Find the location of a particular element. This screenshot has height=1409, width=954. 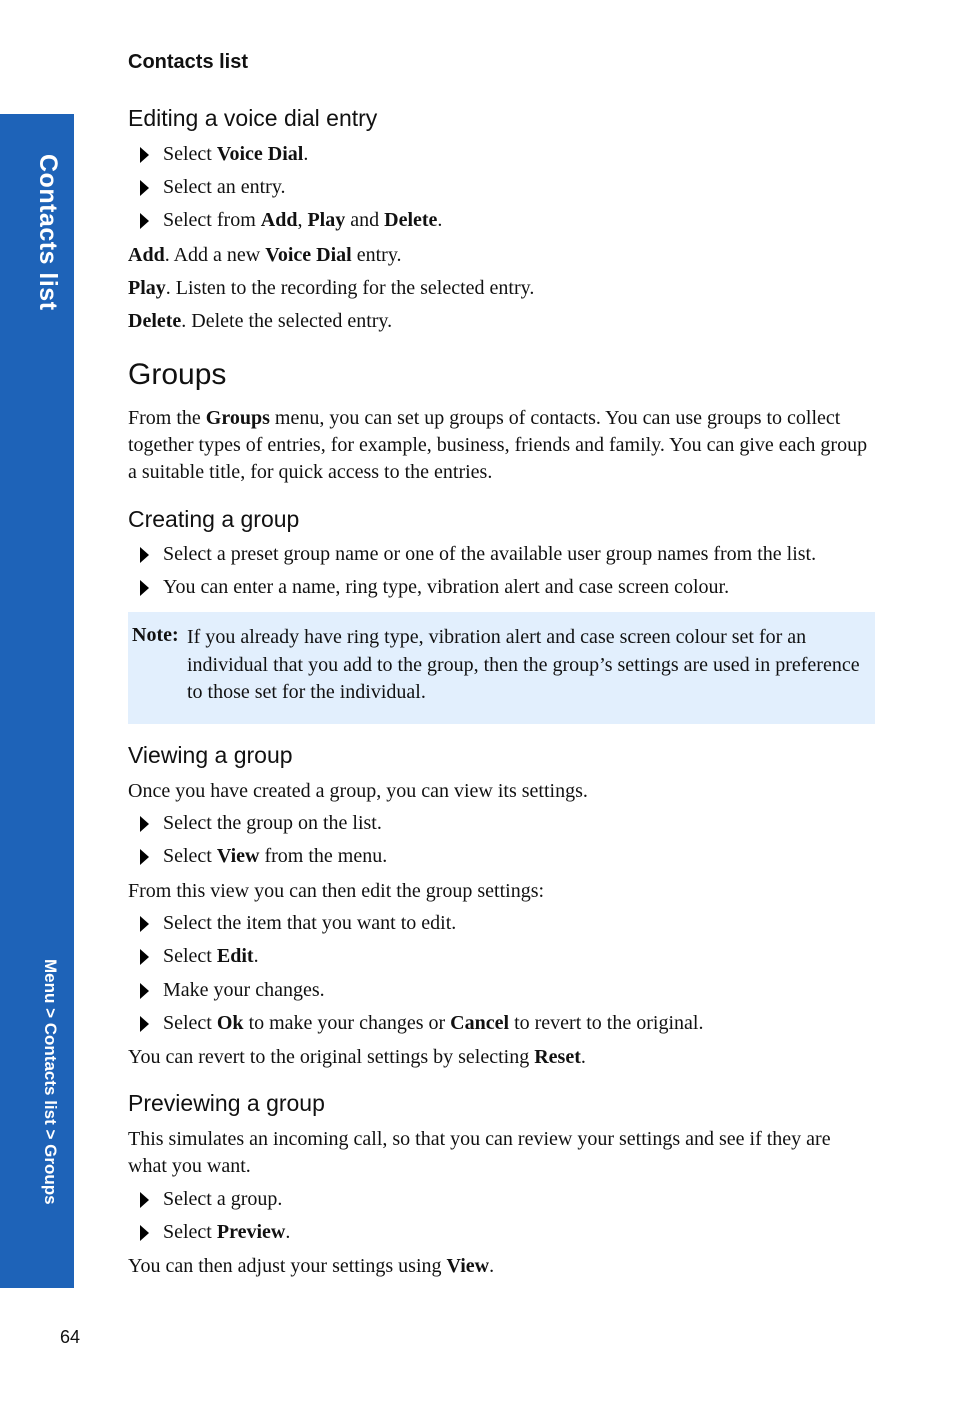

list-item: Select the group on the list. is located at coordinates (478, 824).